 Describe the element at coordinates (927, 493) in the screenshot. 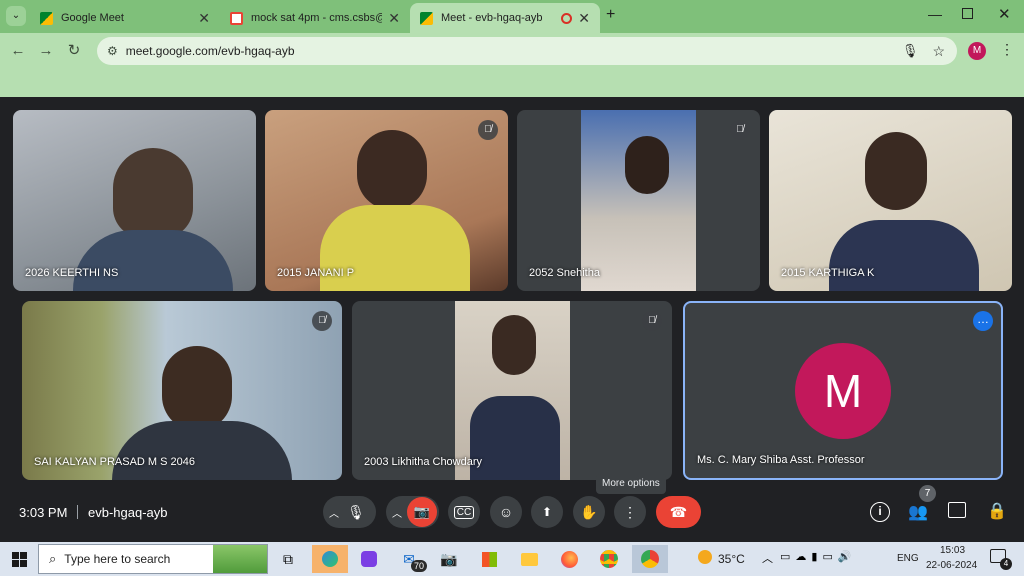

I see `people-count-badge: 7` at that location.